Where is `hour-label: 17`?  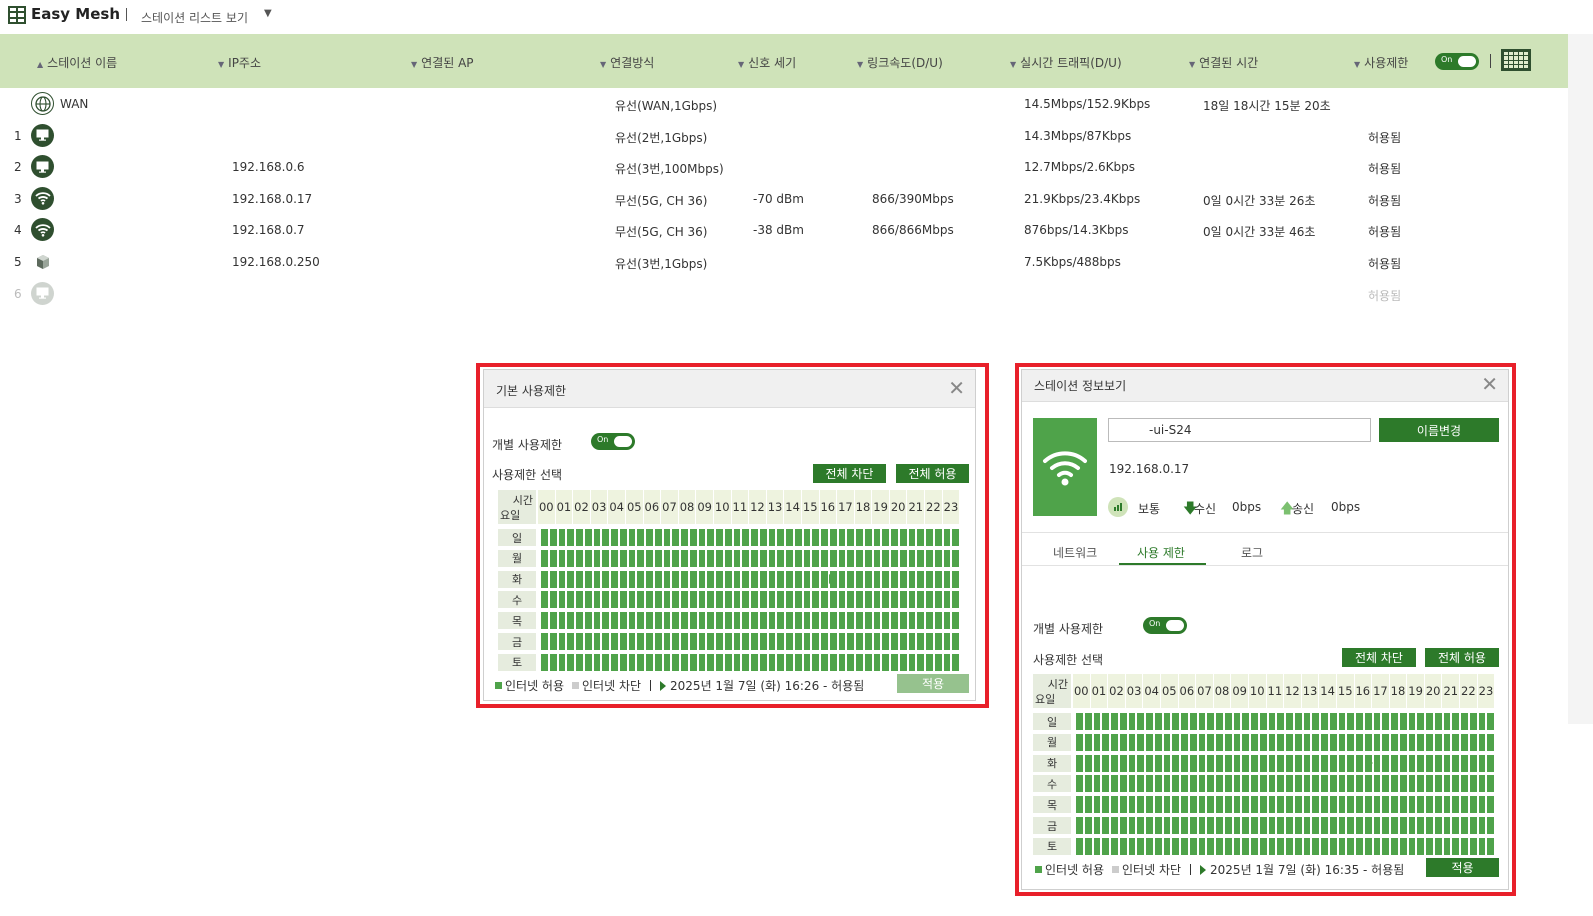 hour-label: 17 is located at coordinates (1380, 691).